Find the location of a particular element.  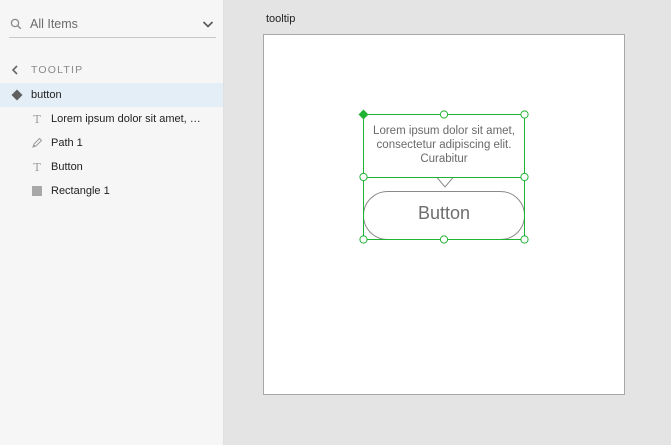

group-diamond-icon is located at coordinates (17, 95).